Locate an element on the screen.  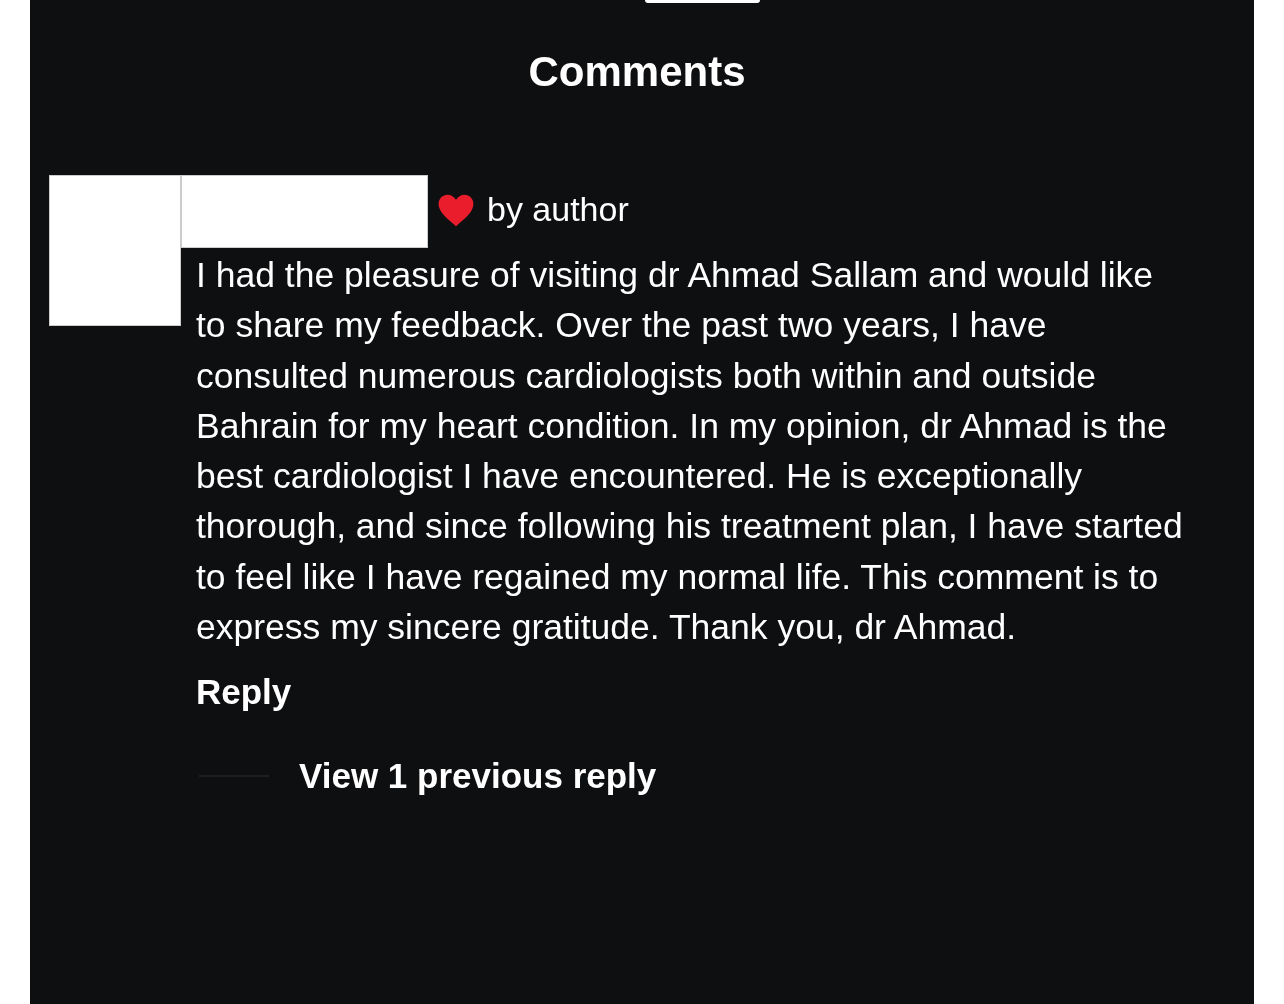
liked-by-author-label: by author is located at coordinates (558, 209).